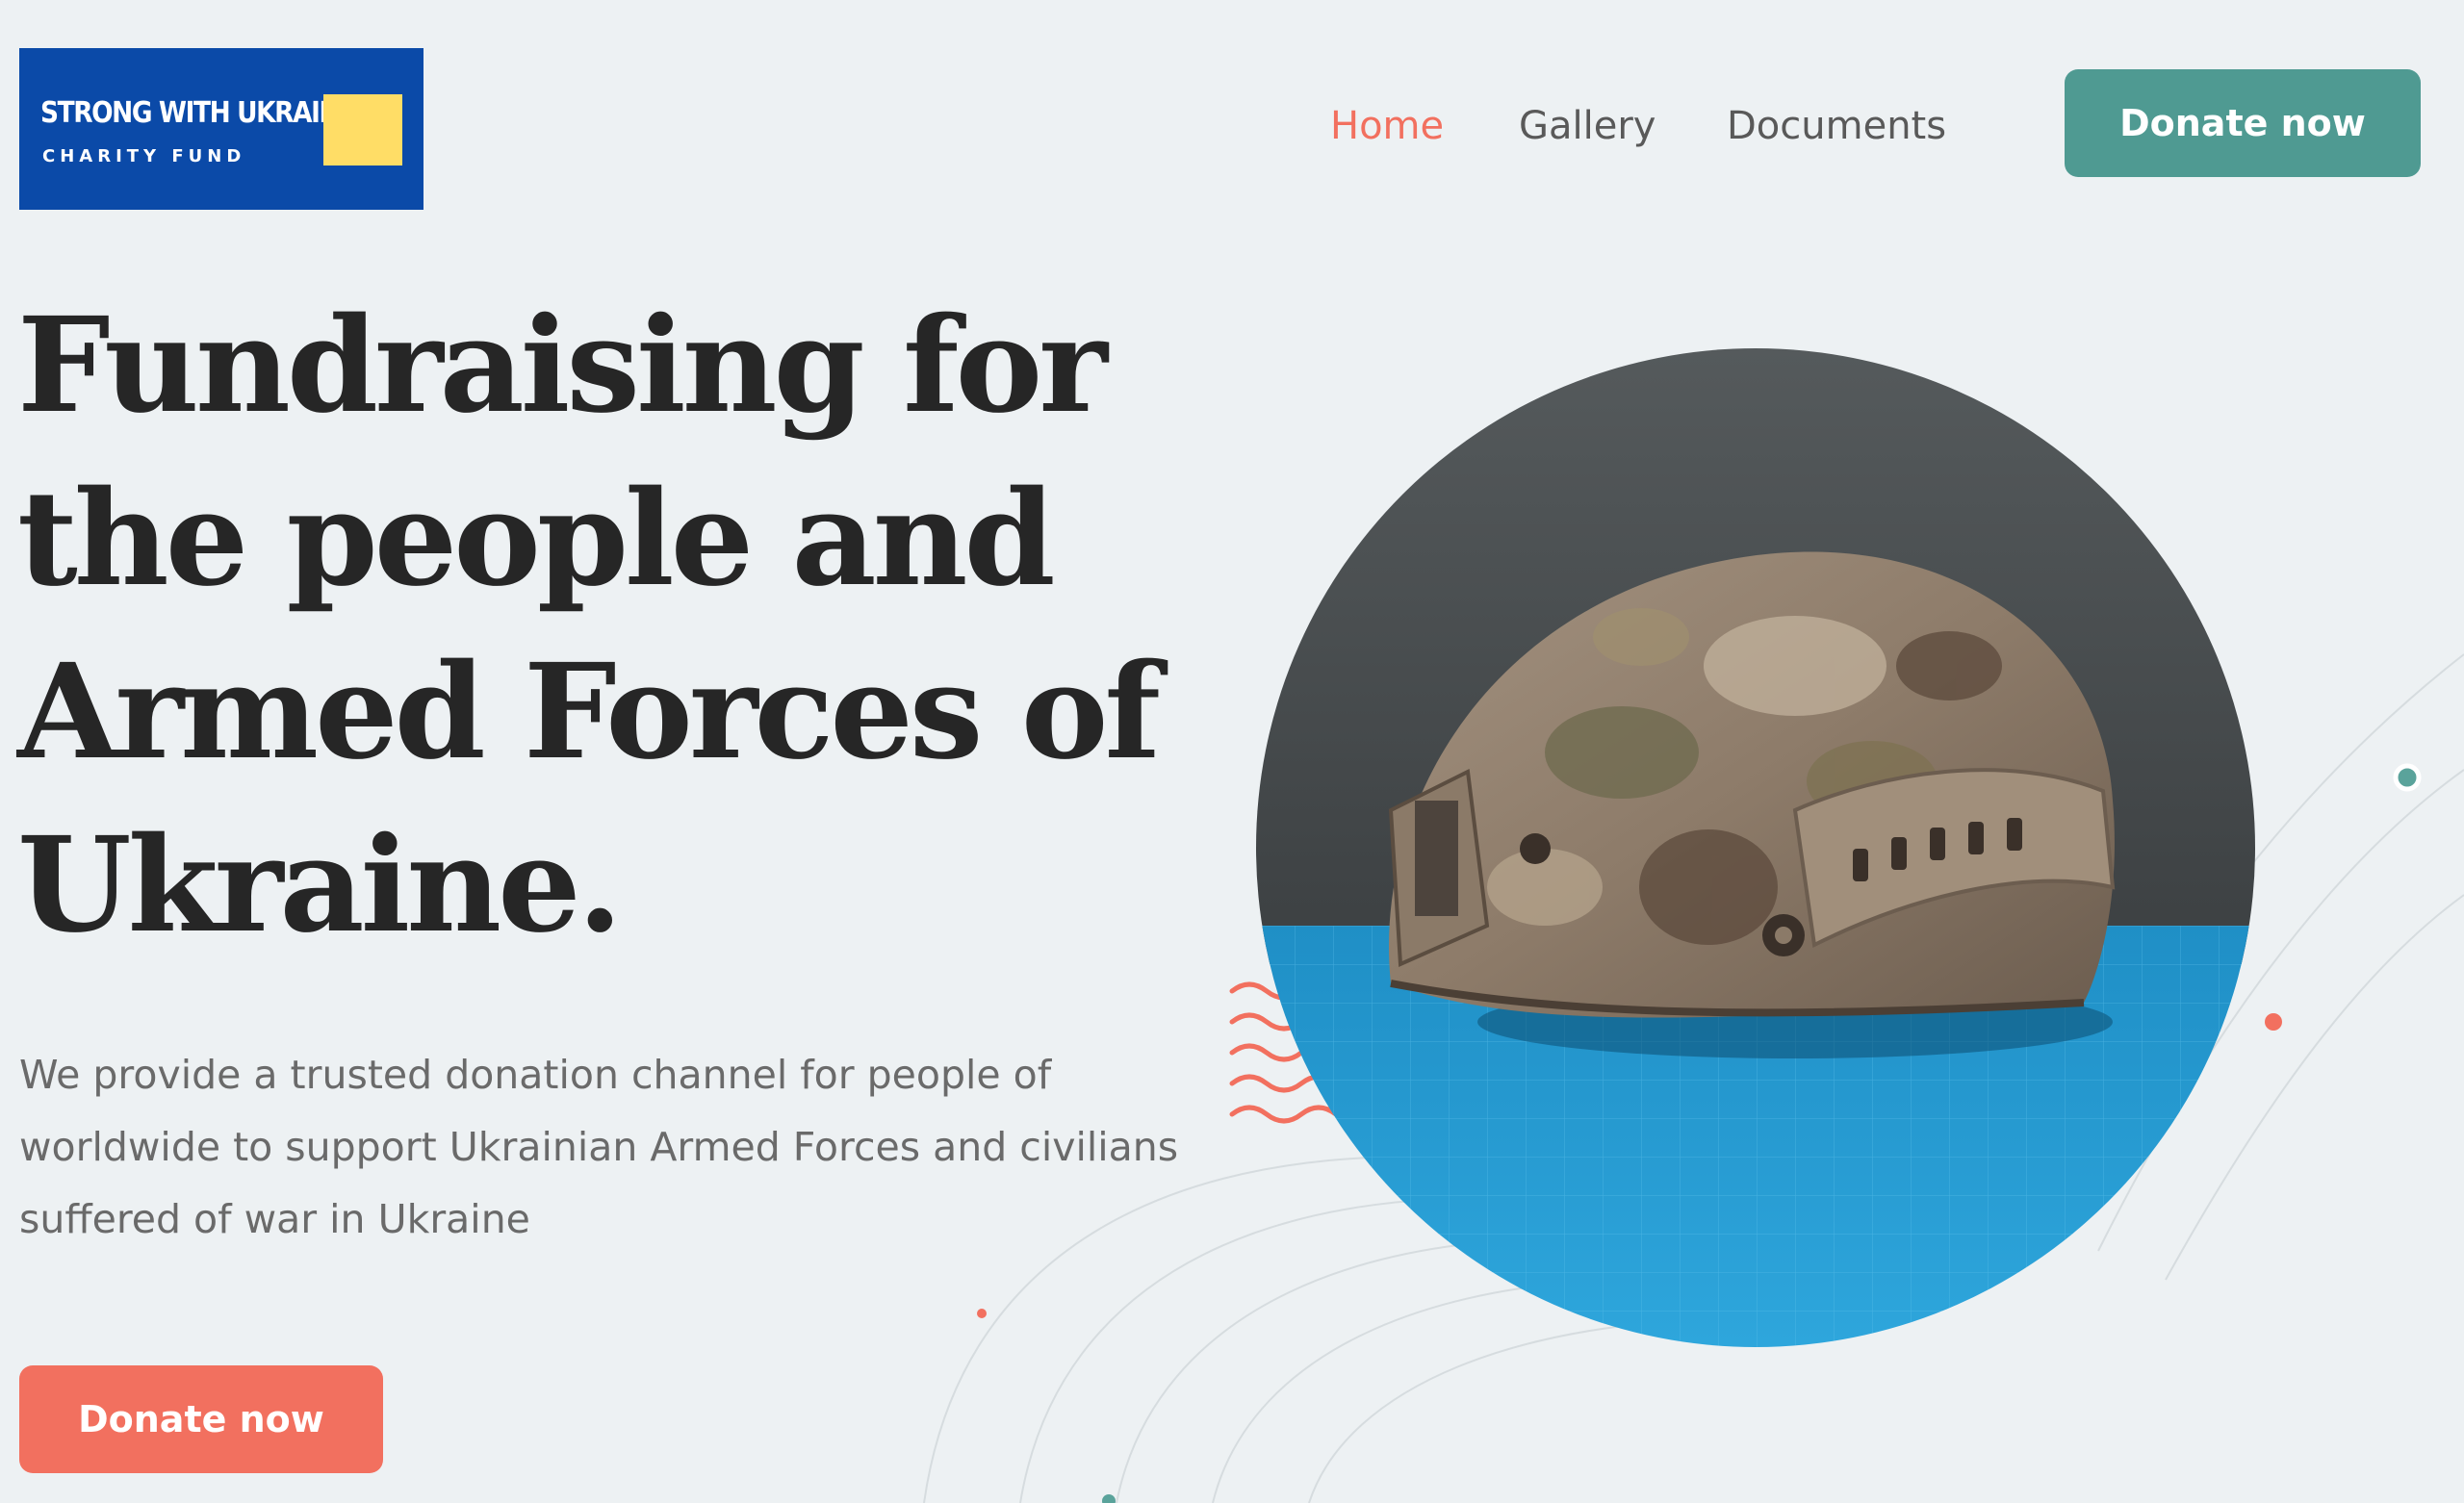  I want to click on logo-flag-icon, so click(362, 130).